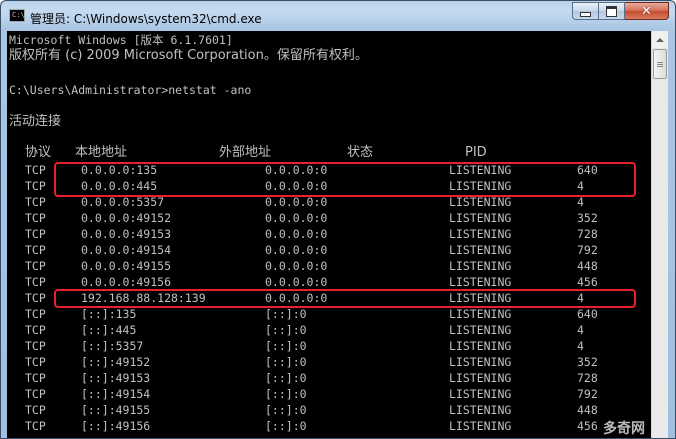 This screenshot has width=676, height=439. I want to click on cell-local-address: 0.0.0.0:49153, so click(126, 234).